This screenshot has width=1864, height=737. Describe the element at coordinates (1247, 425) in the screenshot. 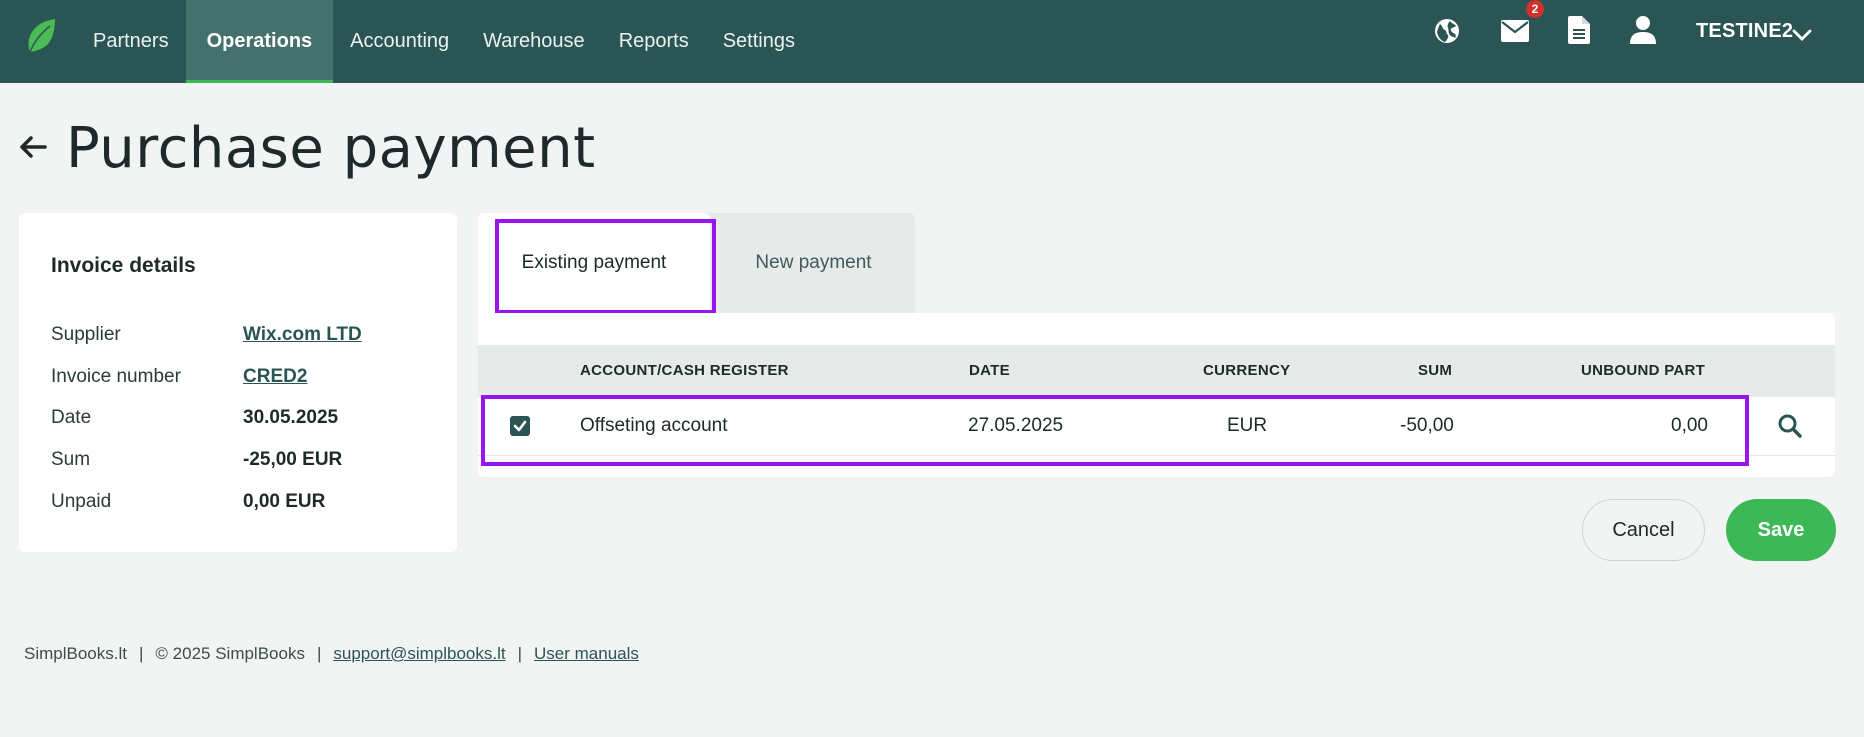

I see `cell-currency: EUR` at that location.